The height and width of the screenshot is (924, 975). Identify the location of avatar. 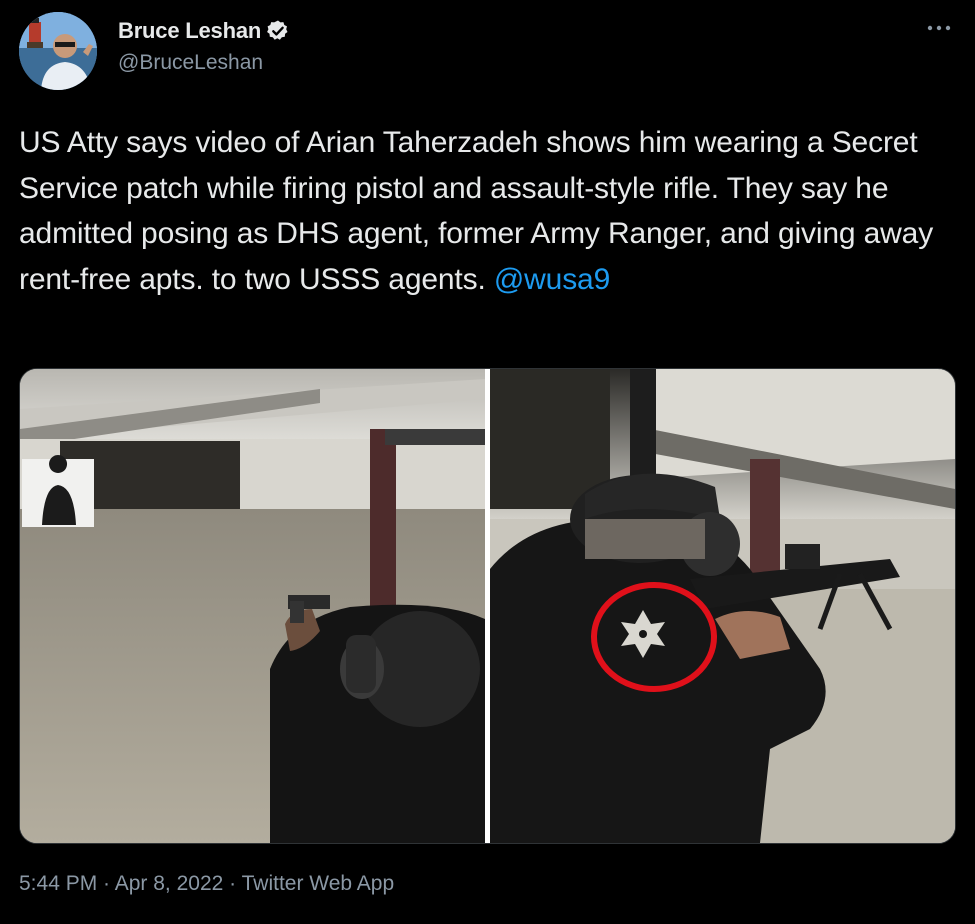
(58, 51).